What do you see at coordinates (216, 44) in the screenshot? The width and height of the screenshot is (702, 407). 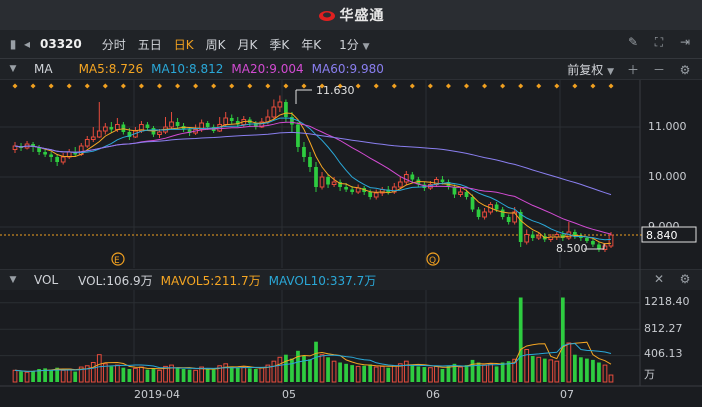 I see `tab-period-weekly: 周K` at bounding box center [216, 44].